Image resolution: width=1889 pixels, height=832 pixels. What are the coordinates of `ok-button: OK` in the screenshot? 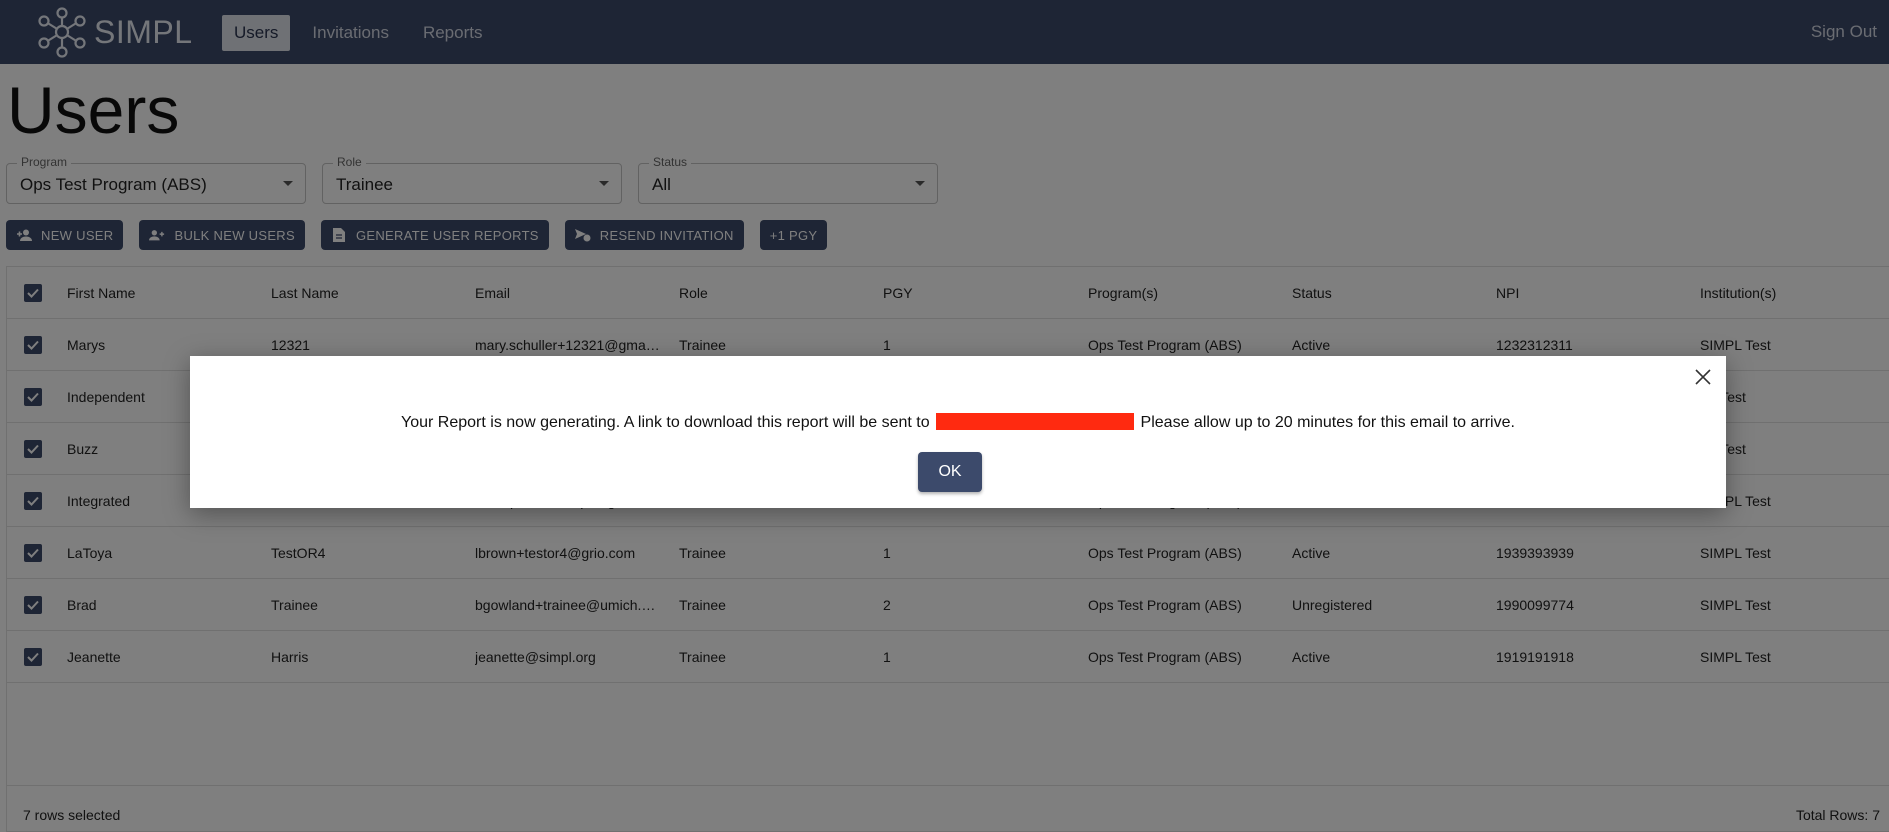 It's located at (950, 472).